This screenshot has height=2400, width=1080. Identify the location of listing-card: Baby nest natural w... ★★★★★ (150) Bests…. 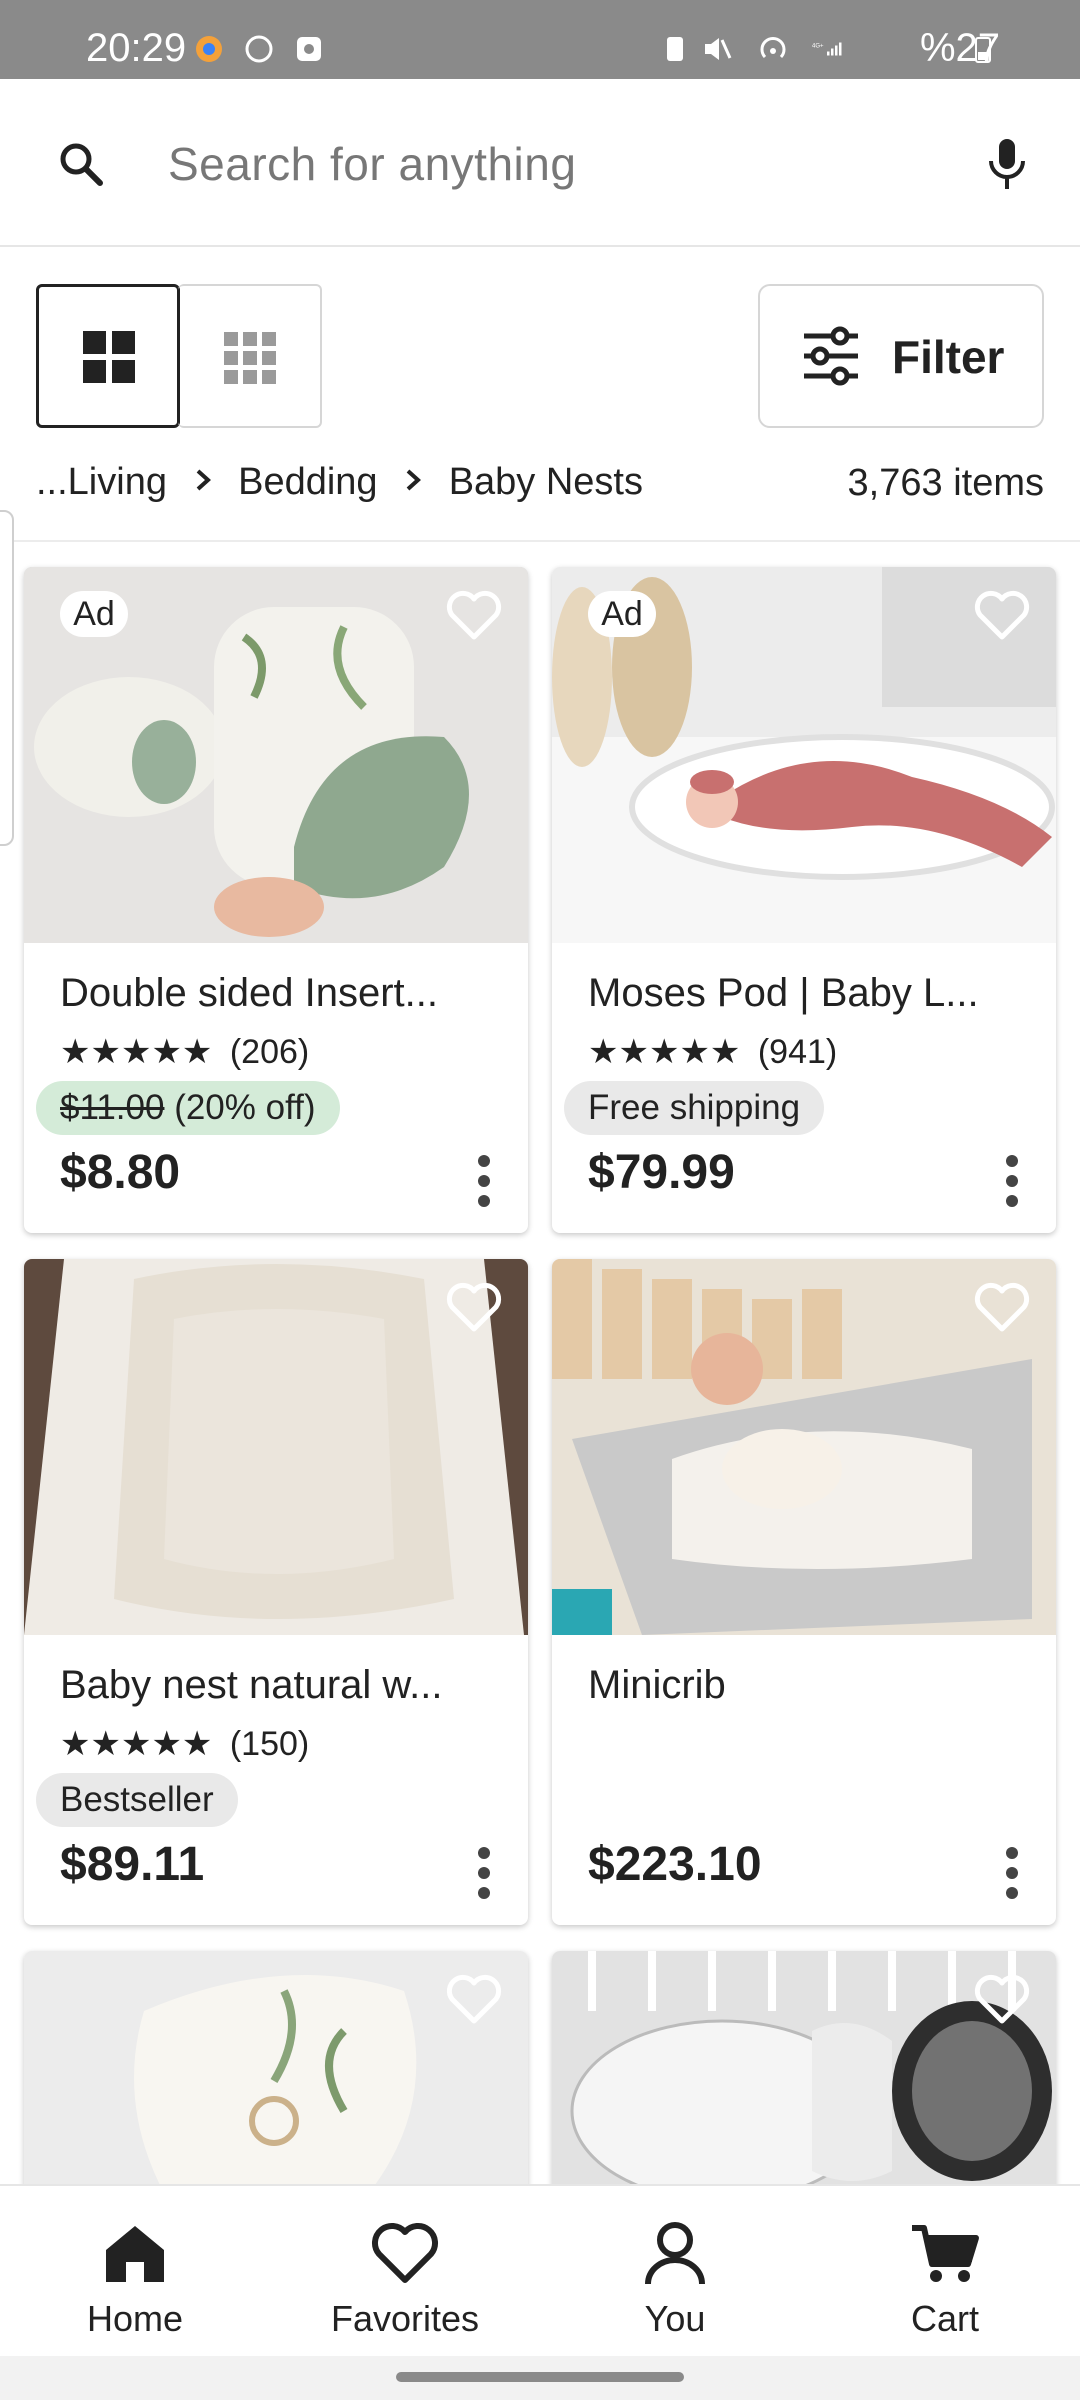
(276, 1592).